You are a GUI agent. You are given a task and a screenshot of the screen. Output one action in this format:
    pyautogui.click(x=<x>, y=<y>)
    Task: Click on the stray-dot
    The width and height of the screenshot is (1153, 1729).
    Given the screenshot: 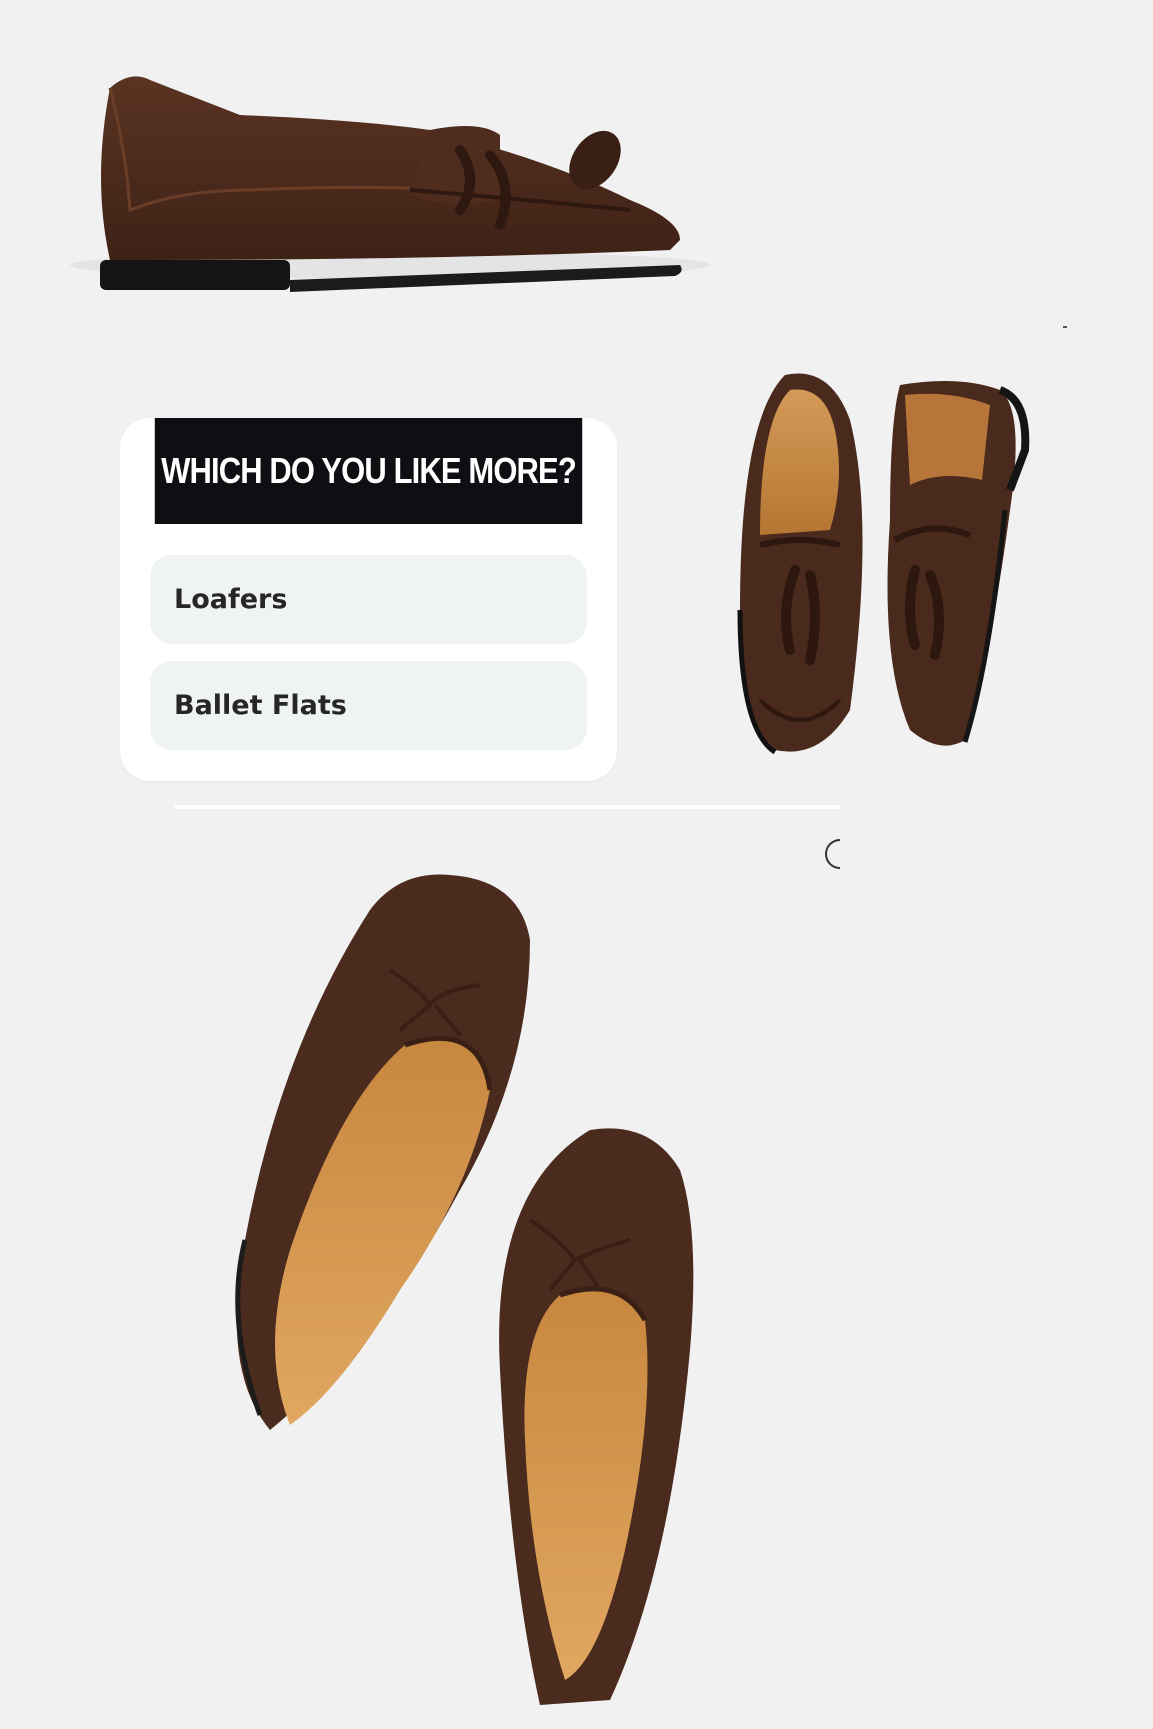 What is the action you would take?
    pyautogui.click(x=1065, y=327)
    